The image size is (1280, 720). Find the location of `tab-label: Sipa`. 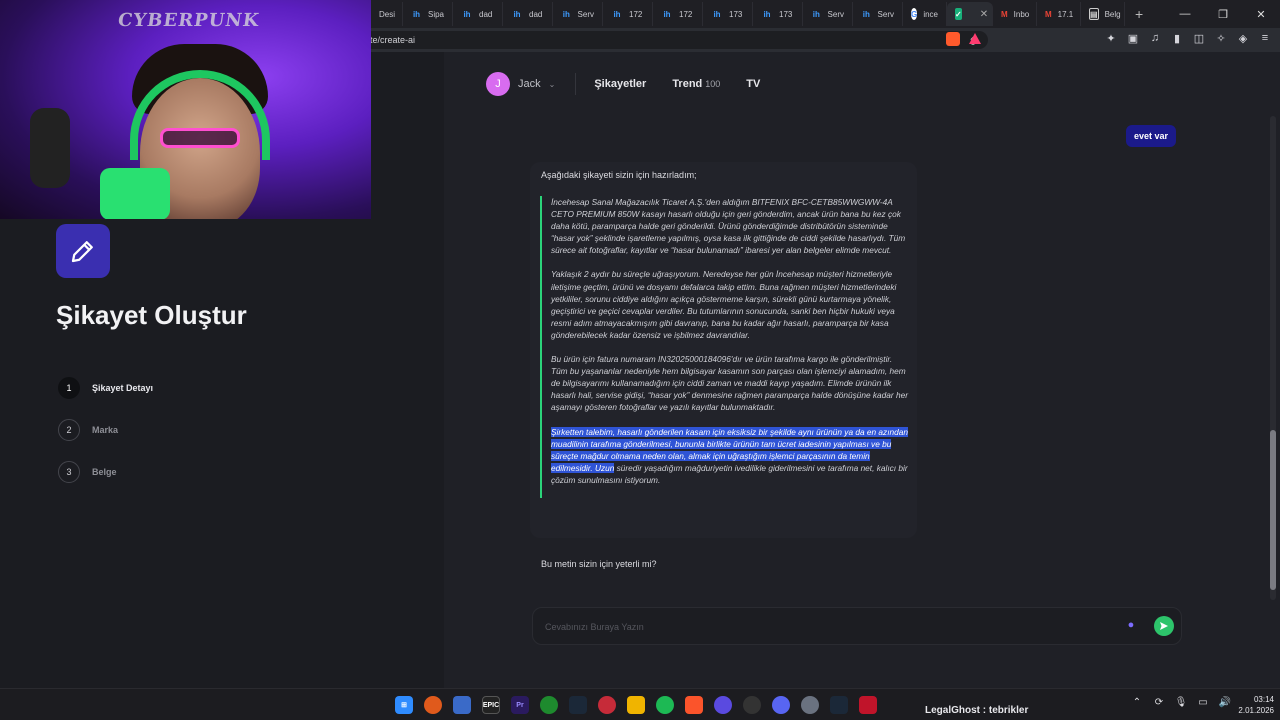

tab-label: Sipa is located at coordinates (435, 14).